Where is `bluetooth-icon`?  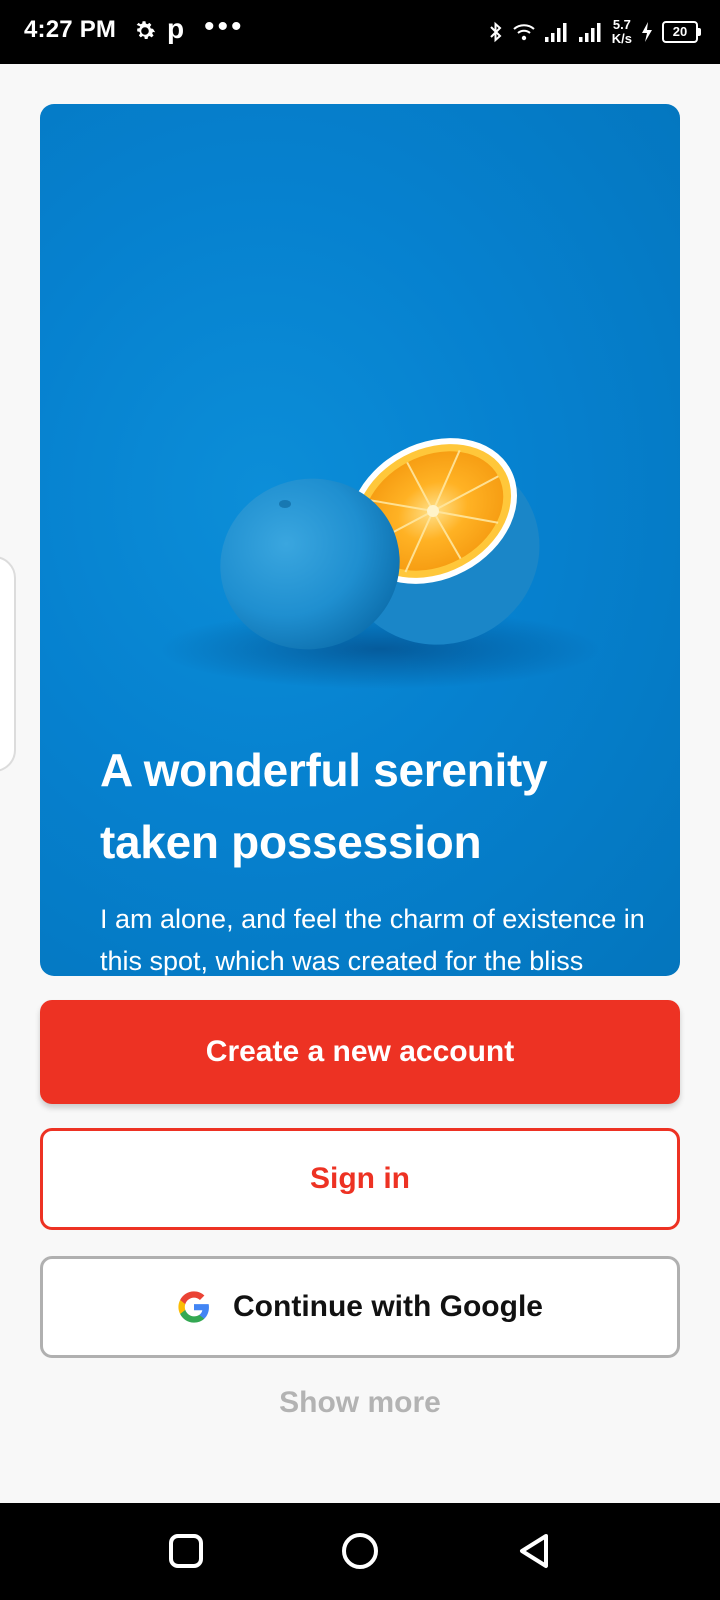 bluetooth-icon is located at coordinates (496, 32).